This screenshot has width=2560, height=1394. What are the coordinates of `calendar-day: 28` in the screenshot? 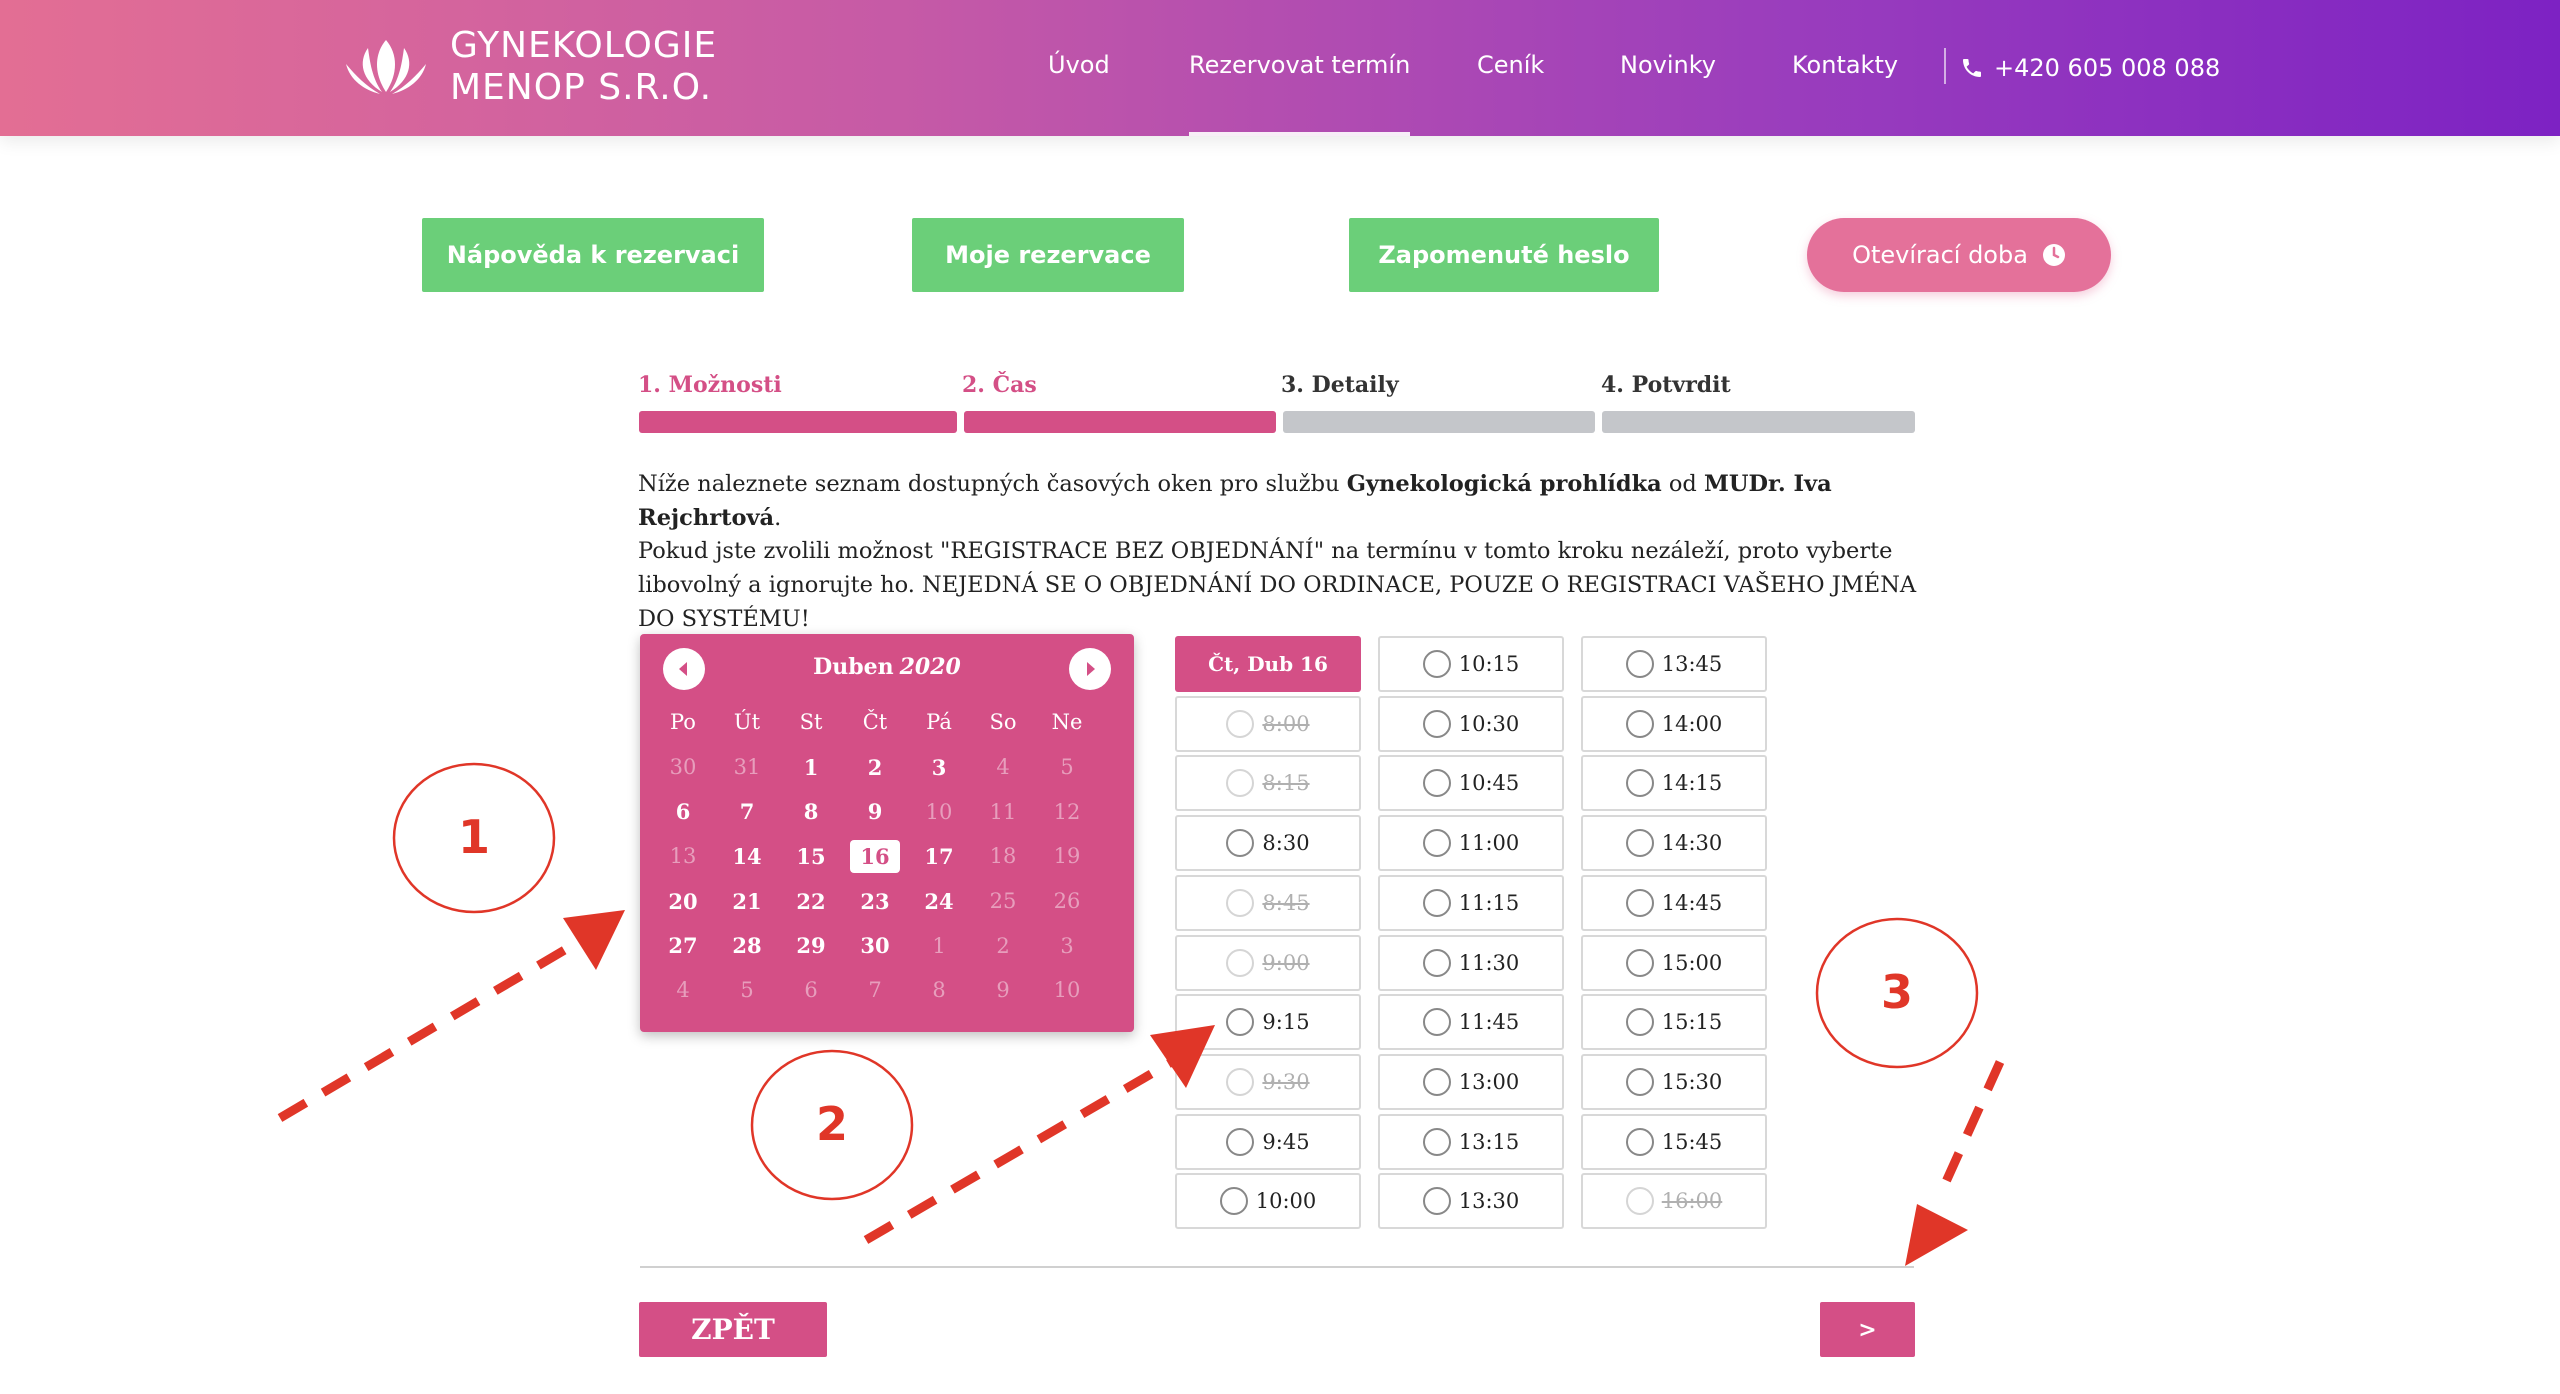 It's located at (747, 945).